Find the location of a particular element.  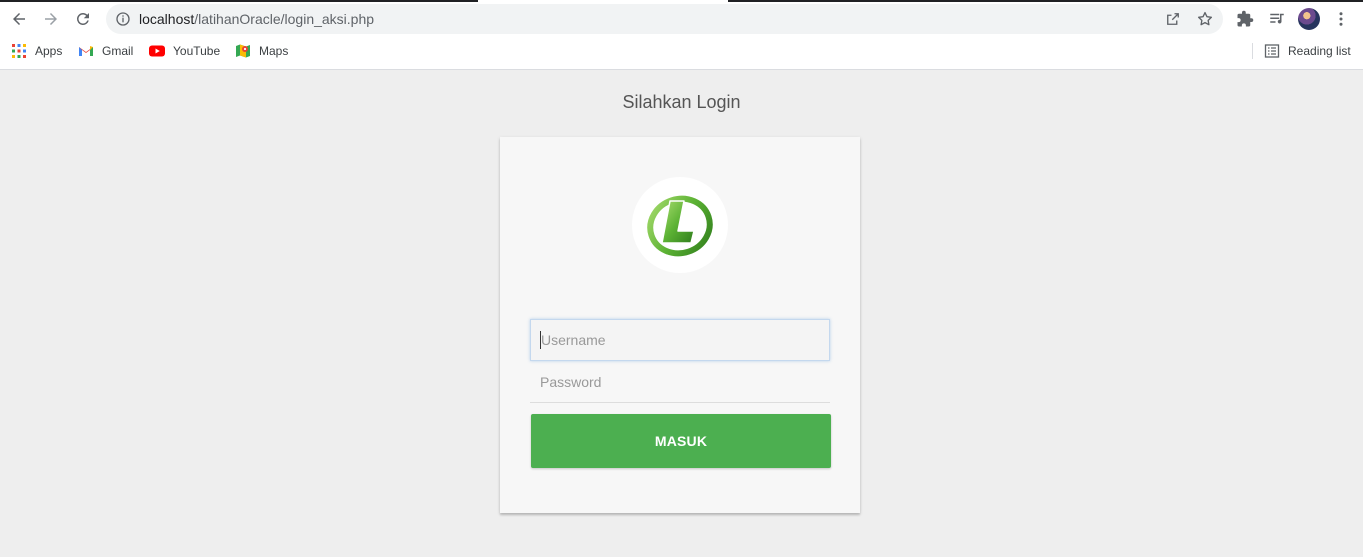

reload-button is located at coordinates (83, 19).